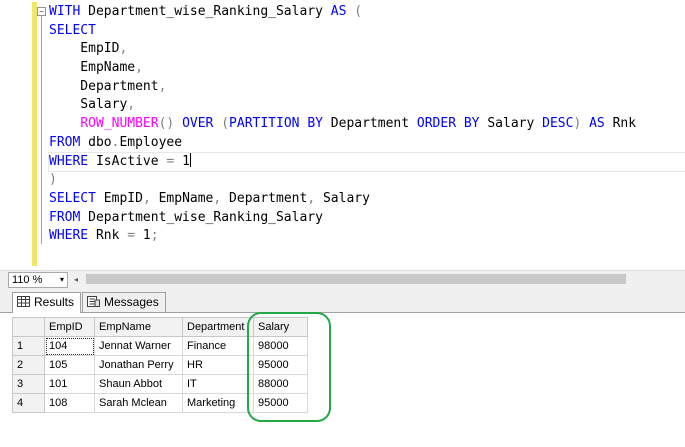 This screenshot has width=685, height=447. What do you see at coordinates (65, 11) in the screenshot?
I see `sql-keyword: WITH` at bounding box center [65, 11].